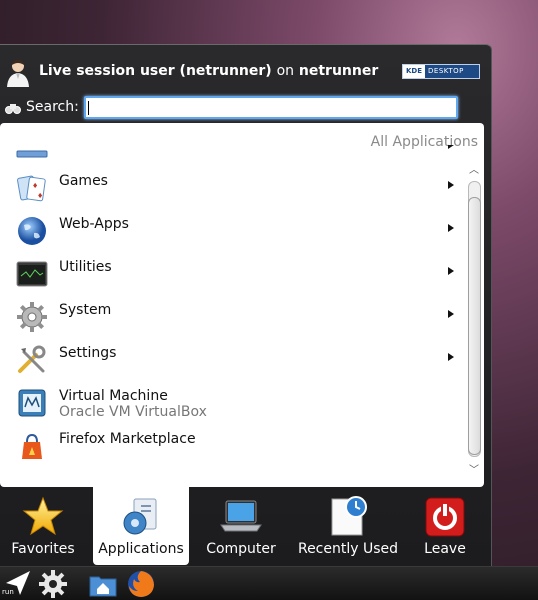 The image size is (538, 600). What do you see at coordinates (241, 516) in the screenshot?
I see `laptop-icon` at bounding box center [241, 516].